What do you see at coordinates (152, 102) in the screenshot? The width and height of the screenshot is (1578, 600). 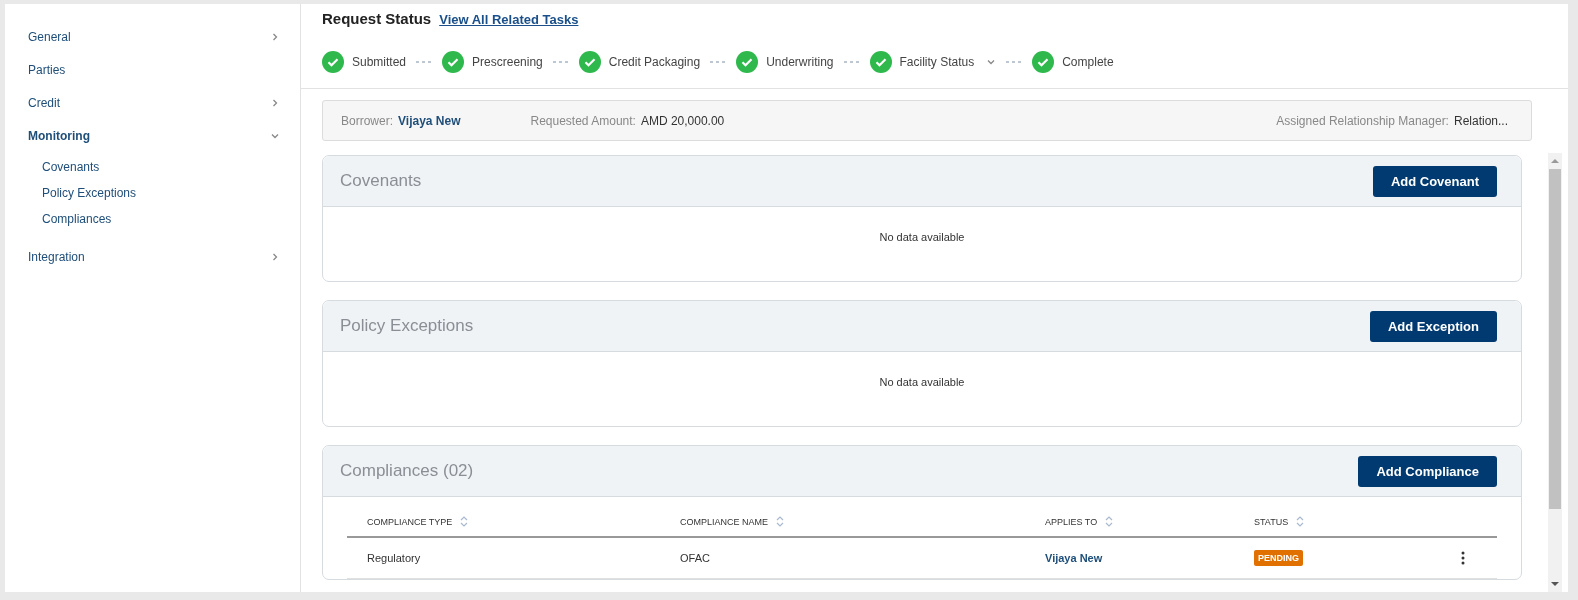 I see `sidebar-item: Credit` at bounding box center [152, 102].